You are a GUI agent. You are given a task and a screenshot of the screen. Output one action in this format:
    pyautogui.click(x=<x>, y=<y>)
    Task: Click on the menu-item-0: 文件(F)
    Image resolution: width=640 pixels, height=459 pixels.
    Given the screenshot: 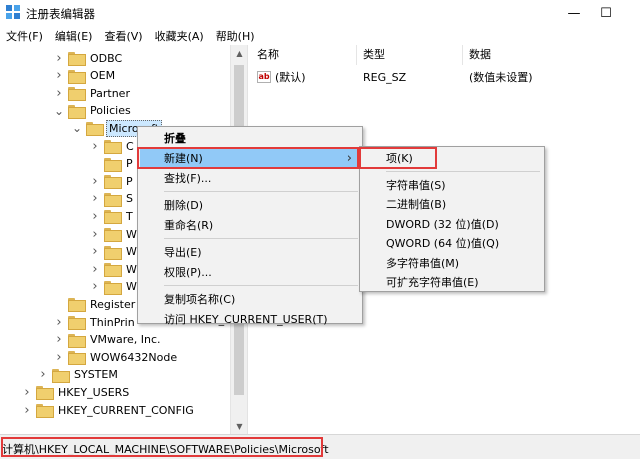 What is the action you would take?
    pyautogui.click(x=24, y=35)
    